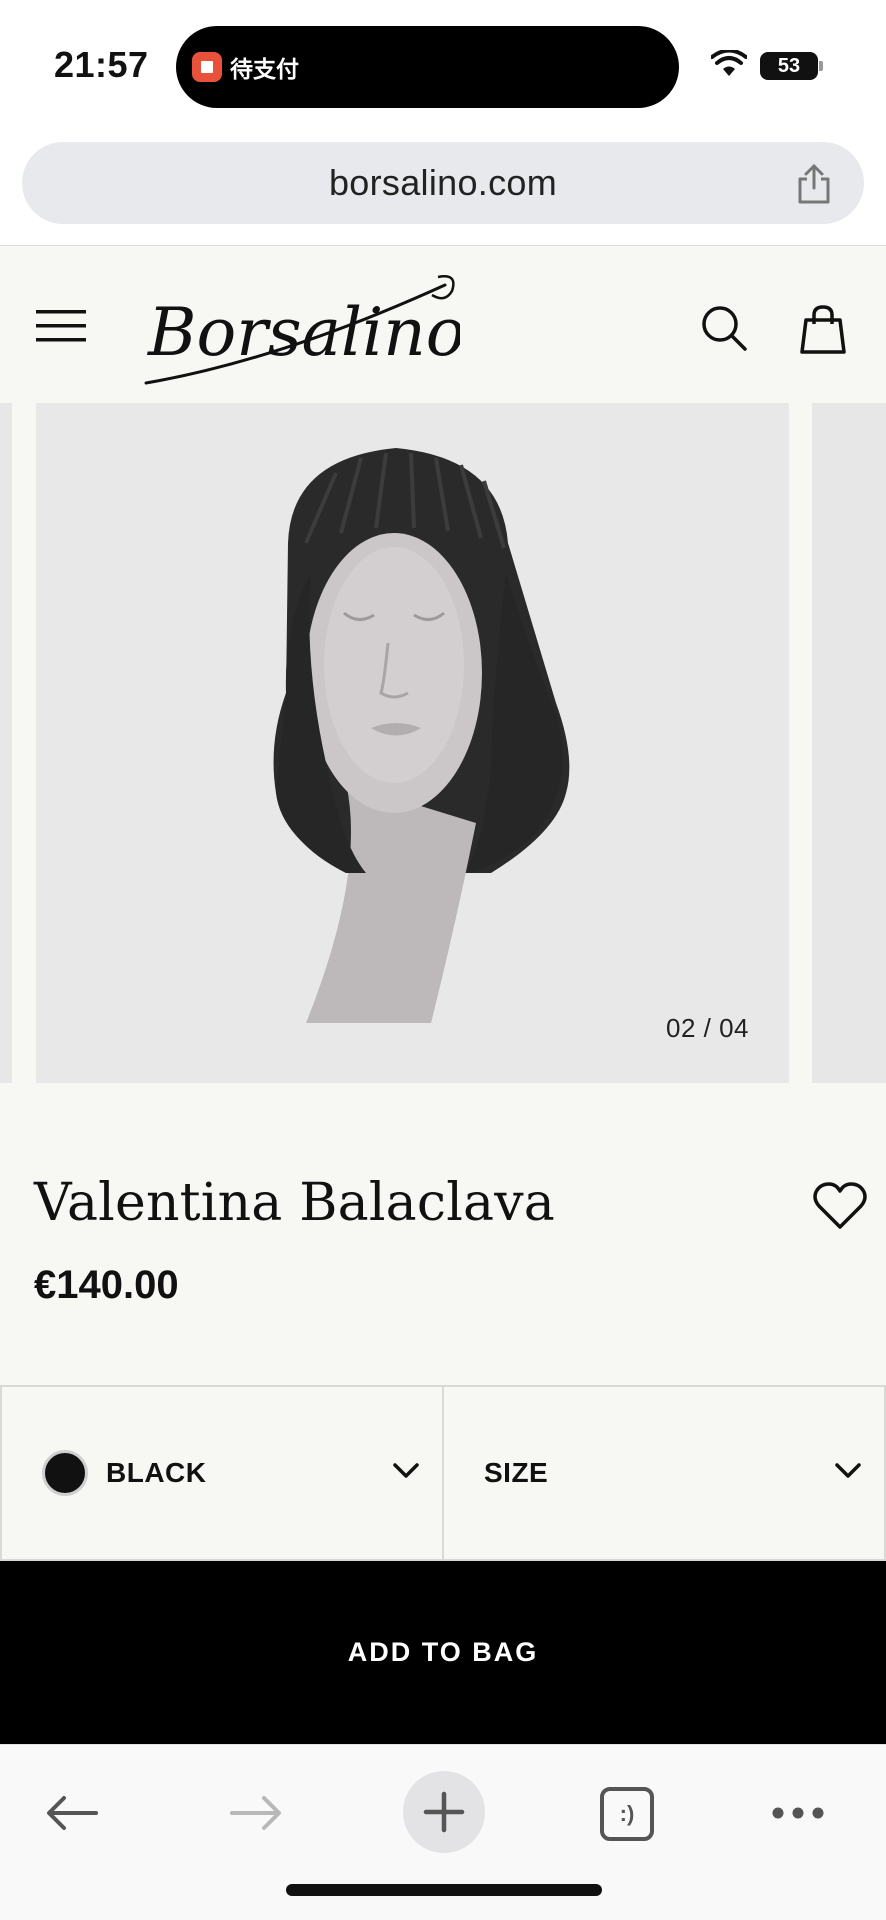 This screenshot has height=1920, width=886. Describe the element at coordinates (295, 1203) in the screenshot. I see `product-title: Valentina Balaclava` at that location.